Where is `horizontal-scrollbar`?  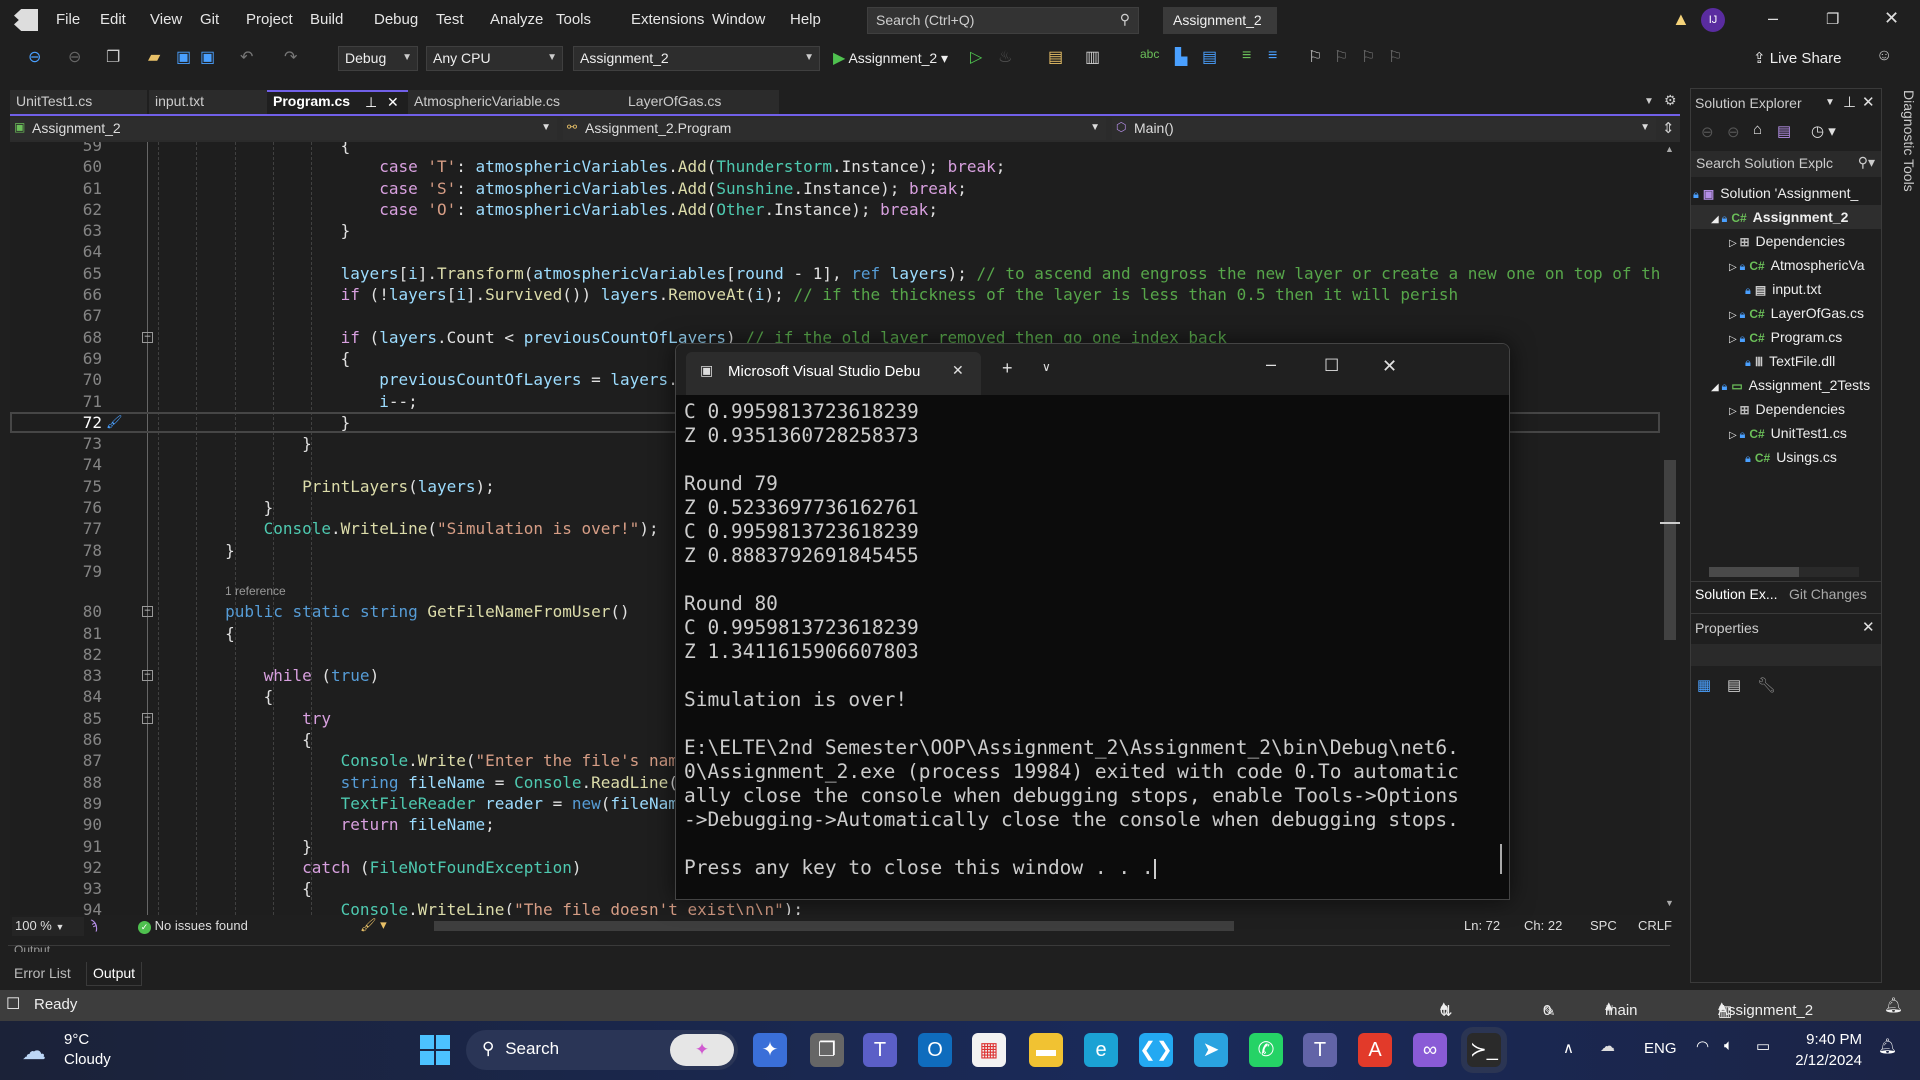 horizontal-scrollbar is located at coordinates (927, 926).